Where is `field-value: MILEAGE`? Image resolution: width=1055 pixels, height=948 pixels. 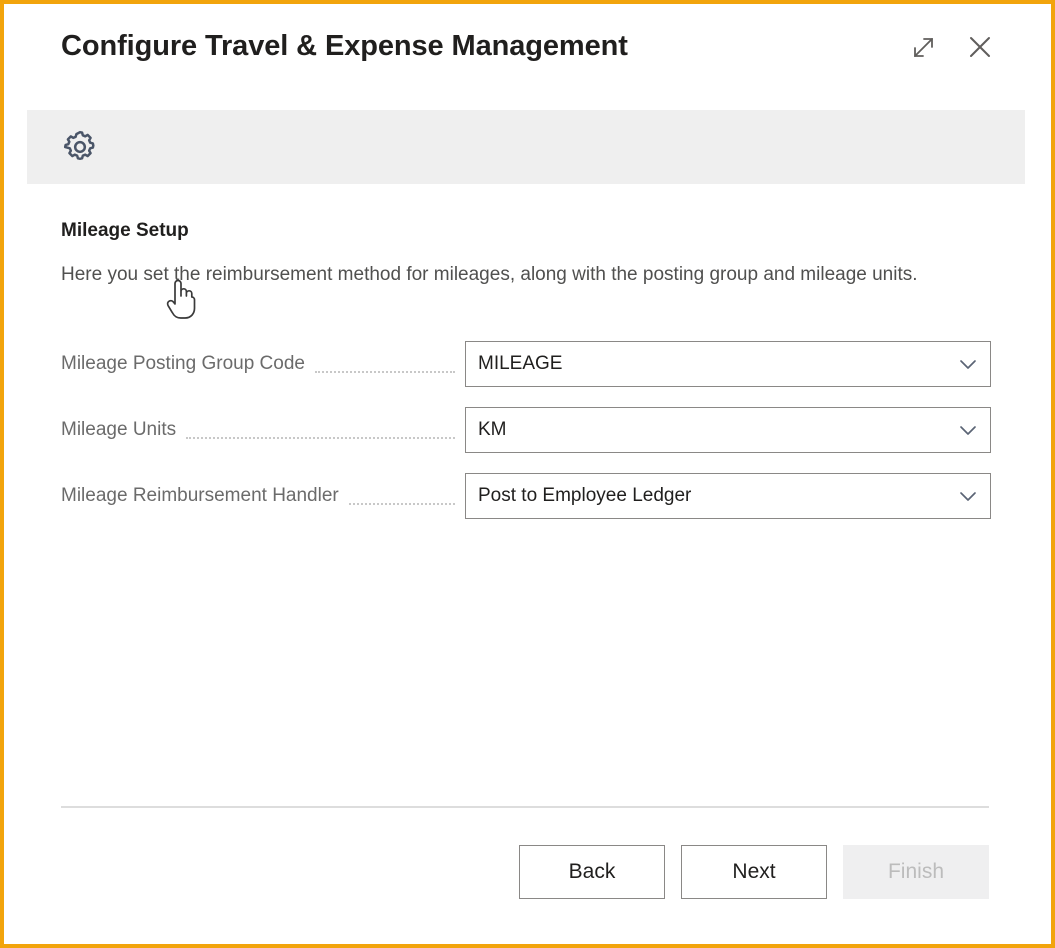 field-value: MILEAGE is located at coordinates (520, 363).